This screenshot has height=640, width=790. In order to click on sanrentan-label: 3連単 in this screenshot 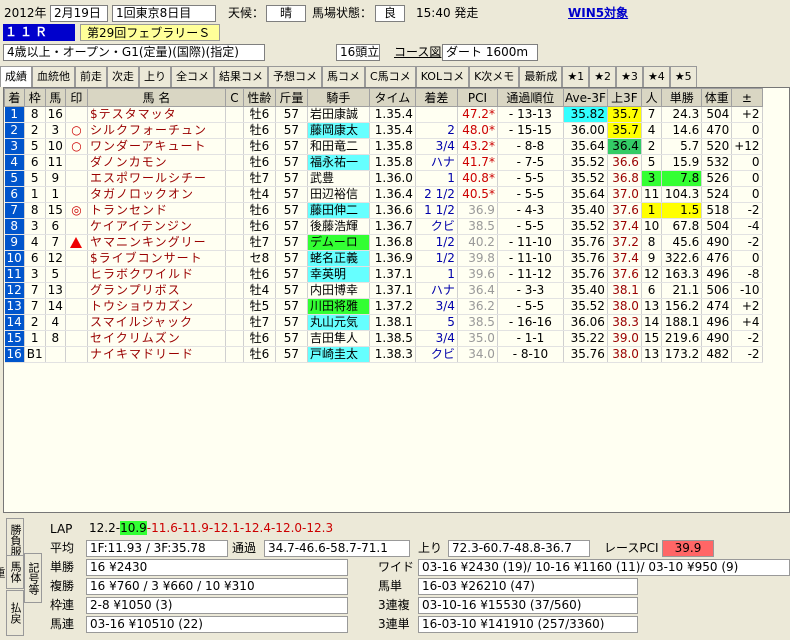, I will do `click(394, 624)`.